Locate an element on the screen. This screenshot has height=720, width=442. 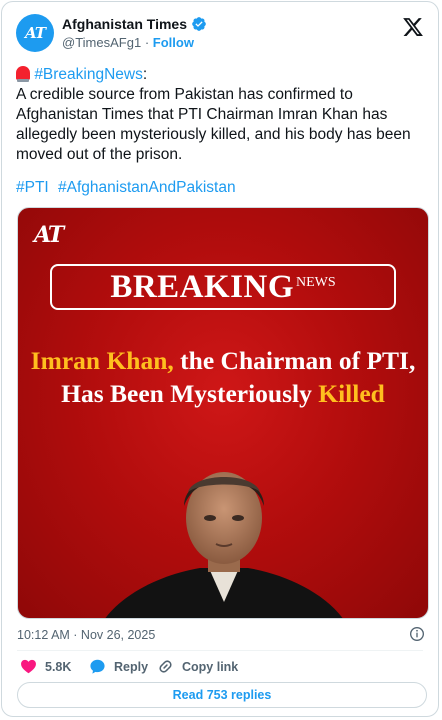
name-row: Afghanistan Times is located at coordinates (134, 24).